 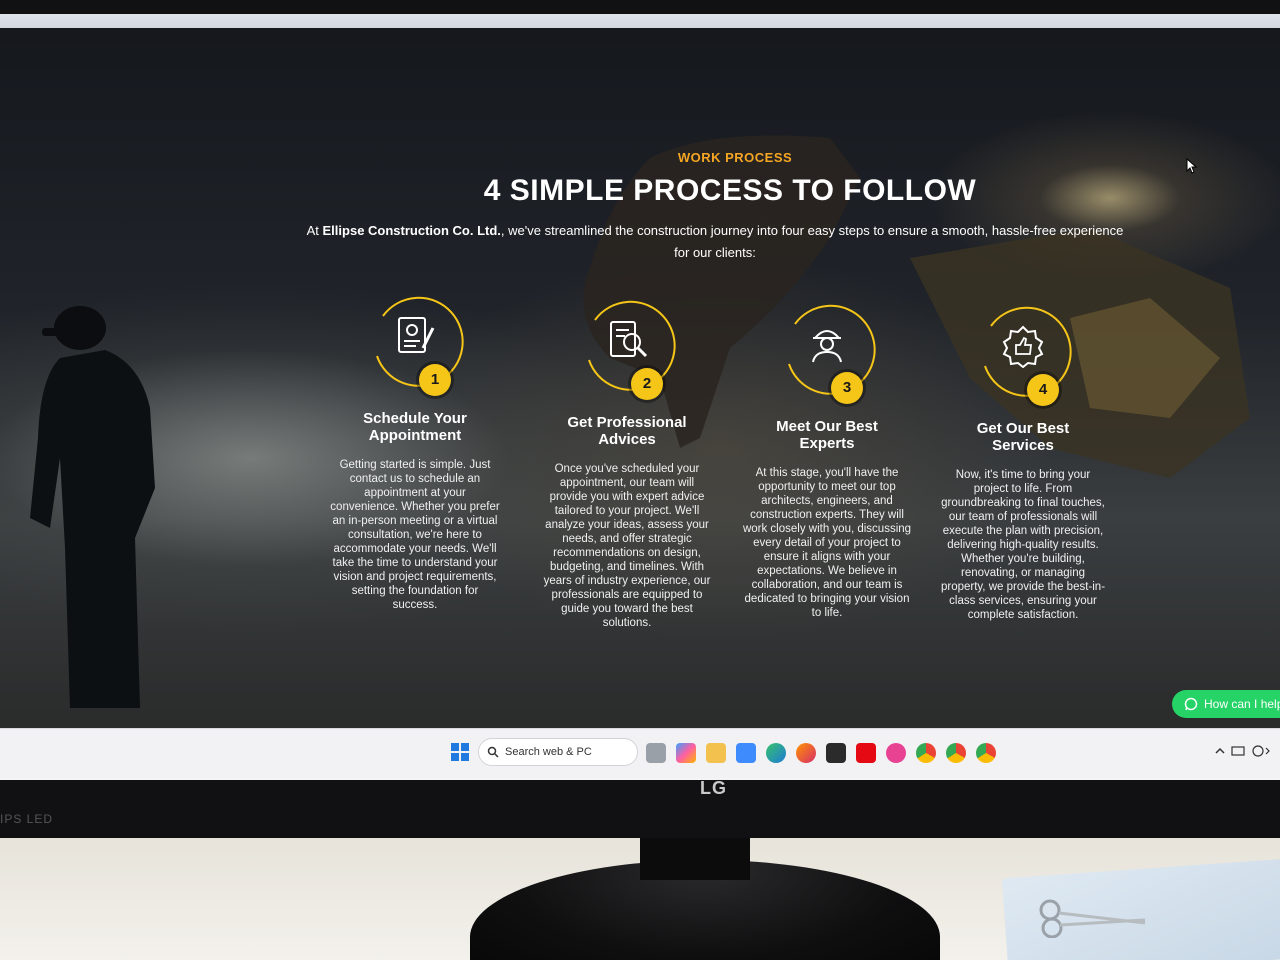 I want to click on tray-icons-graphic, so click(x=1242, y=751).